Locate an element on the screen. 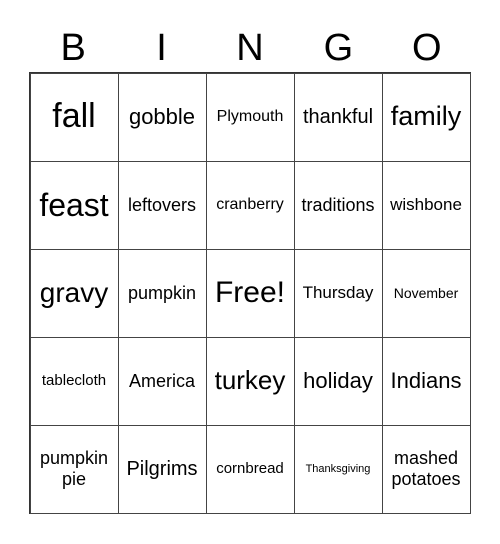 The height and width of the screenshot is (544, 500). header-letter: N is located at coordinates (250, 48).